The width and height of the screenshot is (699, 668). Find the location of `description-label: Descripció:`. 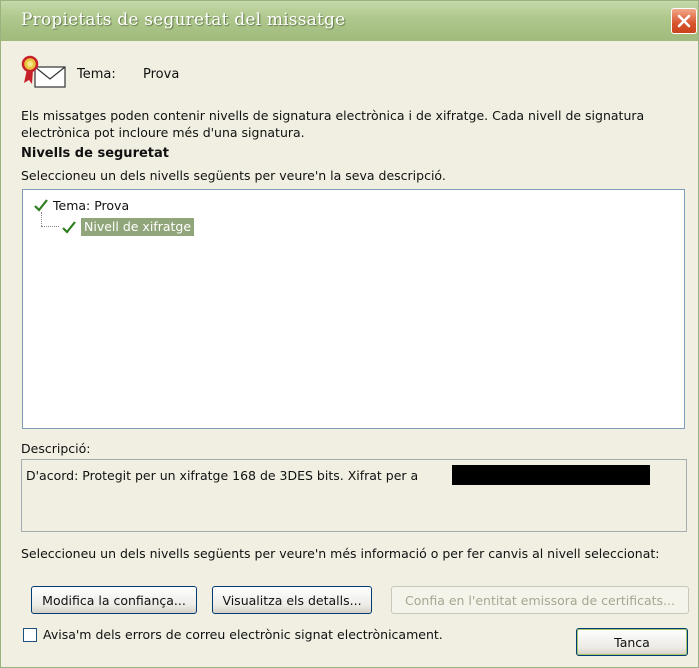

description-label: Descripció: is located at coordinates (56, 448).